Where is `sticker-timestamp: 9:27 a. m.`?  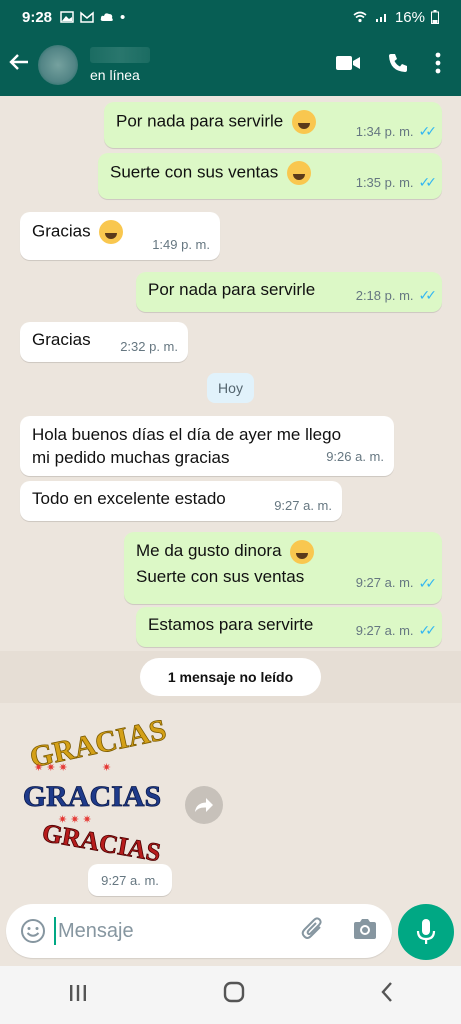 sticker-timestamp: 9:27 a. m. is located at coordinates (130, 880).